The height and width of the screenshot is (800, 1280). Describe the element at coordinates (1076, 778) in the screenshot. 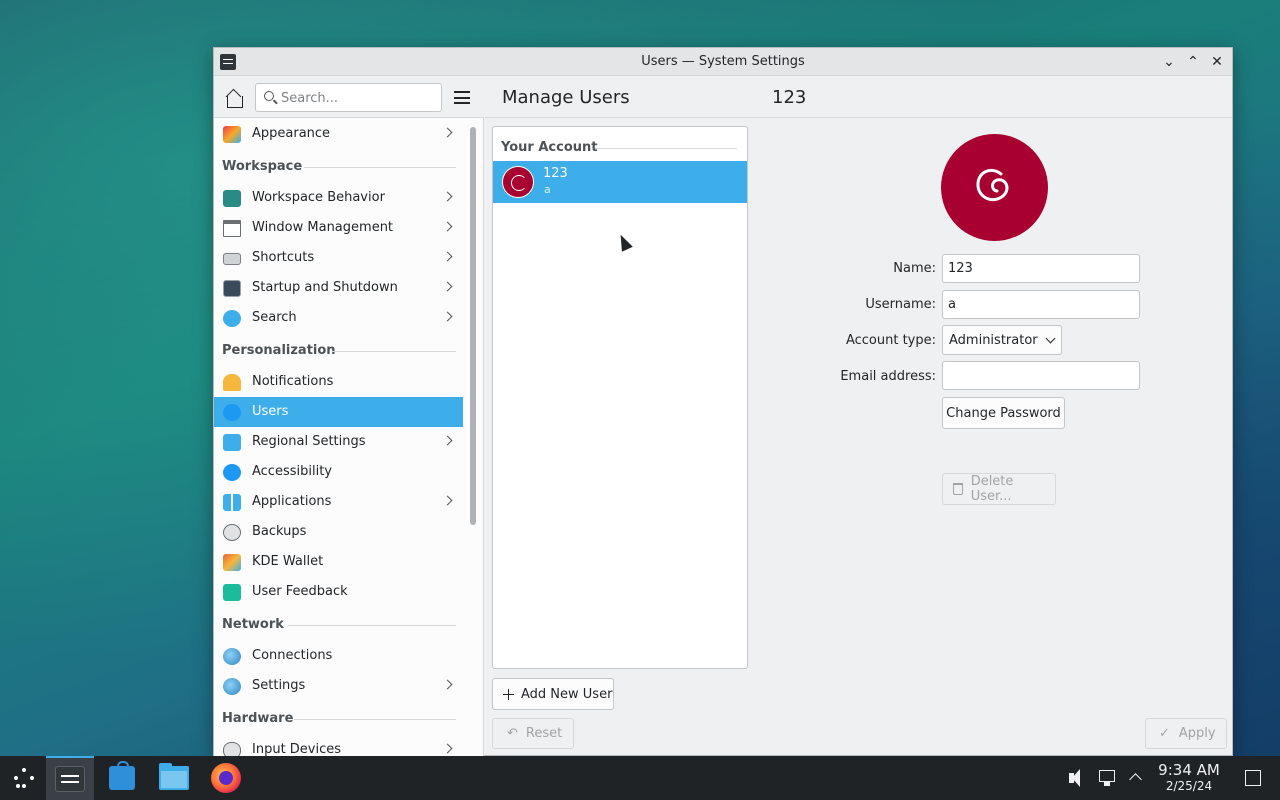

I see `volume-muted-icon` at that location.